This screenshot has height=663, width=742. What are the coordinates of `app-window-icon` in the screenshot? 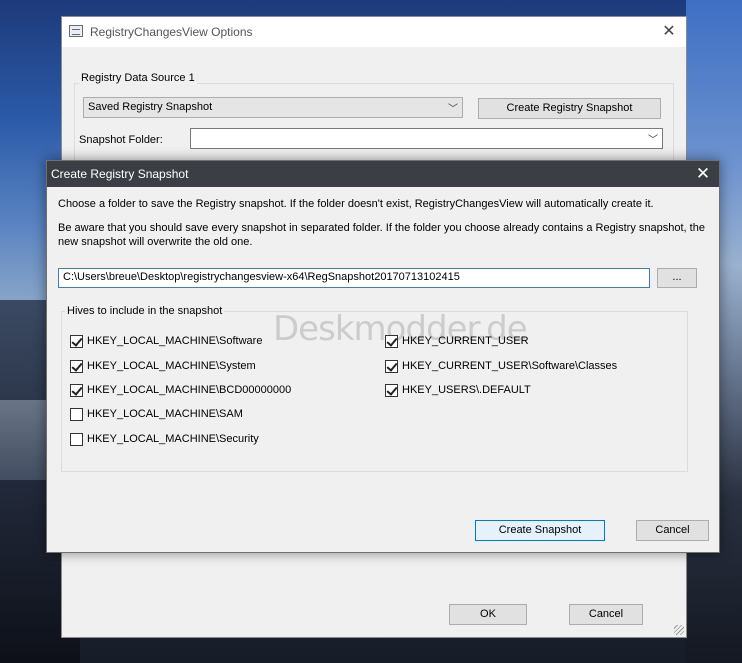 It's located at (76, 31).